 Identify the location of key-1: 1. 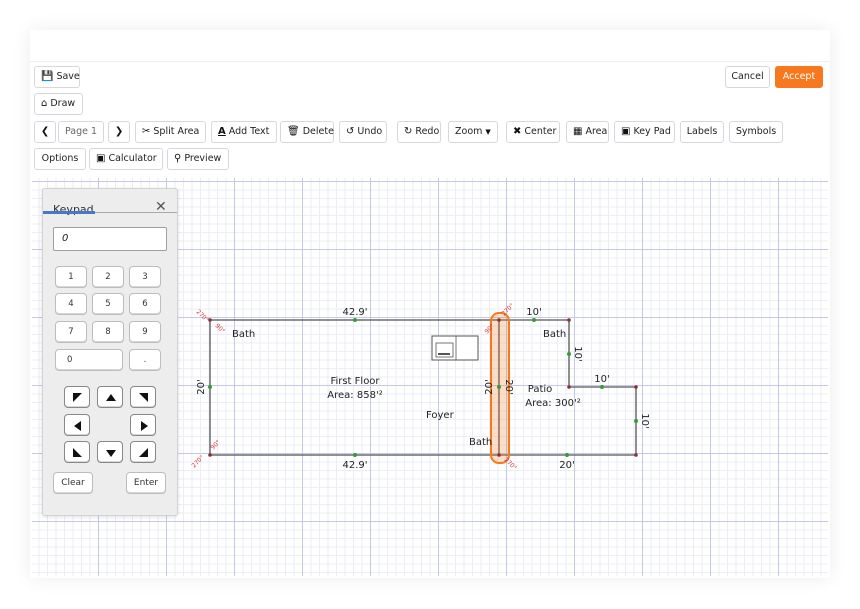
(71, 277).